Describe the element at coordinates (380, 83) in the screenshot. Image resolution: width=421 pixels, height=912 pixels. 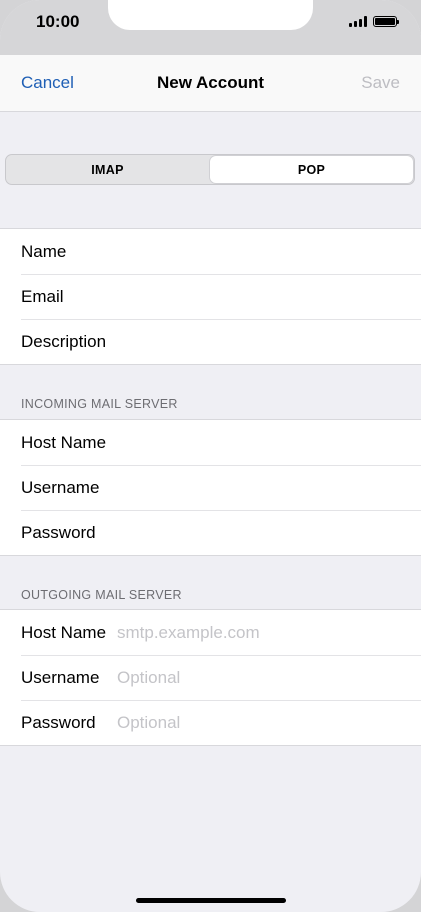
I see `save-button: Save` at that location.